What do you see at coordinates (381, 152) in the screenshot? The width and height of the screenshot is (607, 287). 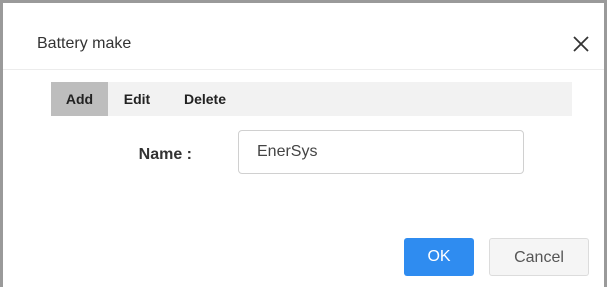 I see `name-input` at bounding box center [381, 152].